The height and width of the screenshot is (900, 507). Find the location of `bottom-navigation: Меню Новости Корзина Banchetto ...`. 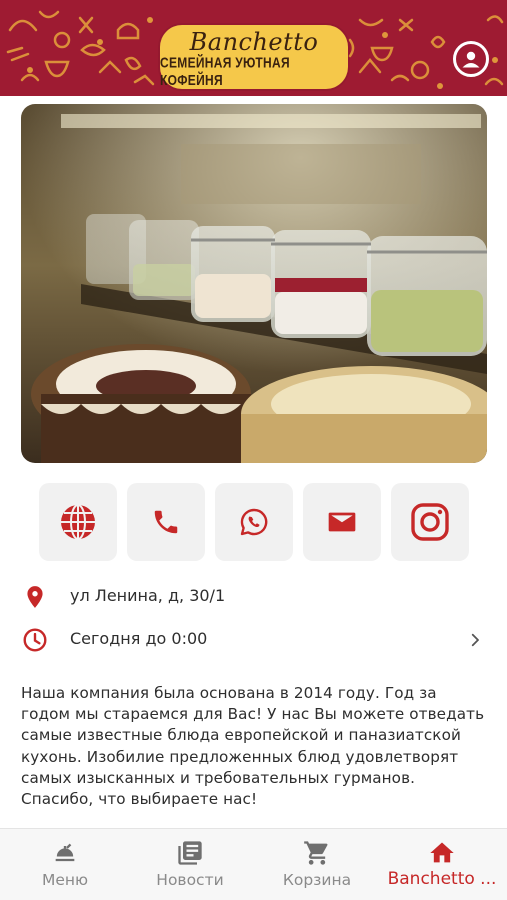

bottom-navigation: Меню Новости Корзина Banchetto ... is located at coordinates (253, 864).